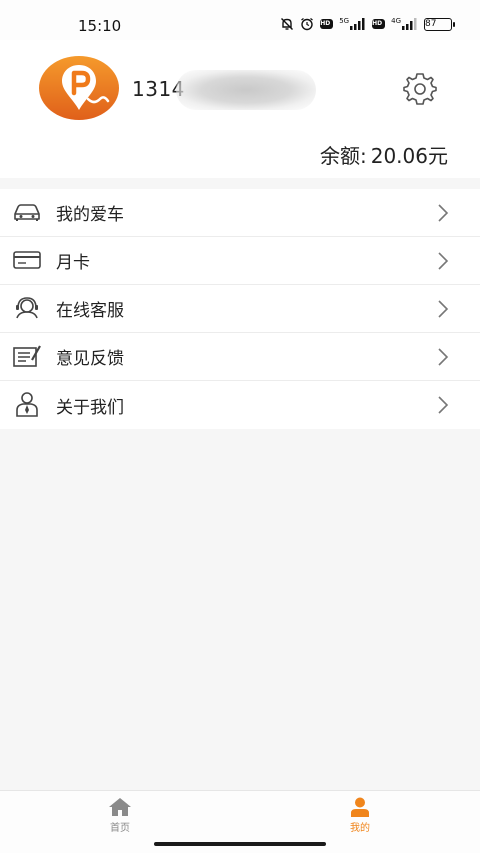 This screenshot has height=853, width=480. I want to click on hd-badge: HD, so click(327, 24).